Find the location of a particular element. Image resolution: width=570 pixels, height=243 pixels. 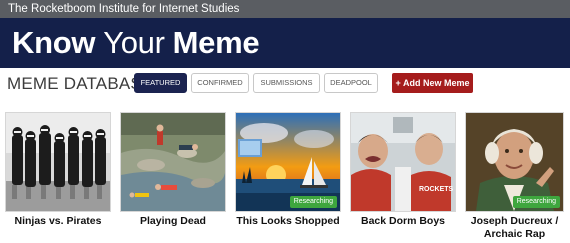

meme-thumbnail-this-looks-shopped: Researching is located at coordinates (288, 162).